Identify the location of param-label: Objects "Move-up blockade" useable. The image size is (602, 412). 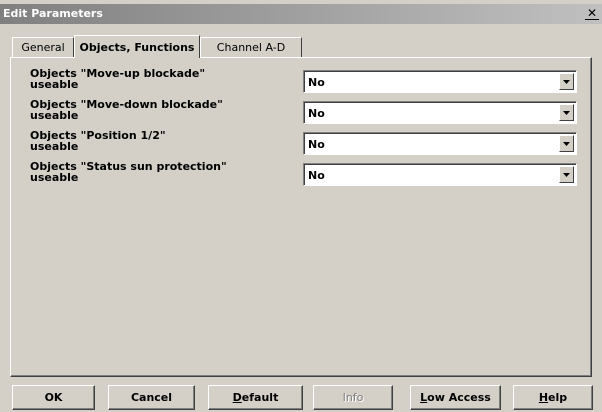
(160, 79).